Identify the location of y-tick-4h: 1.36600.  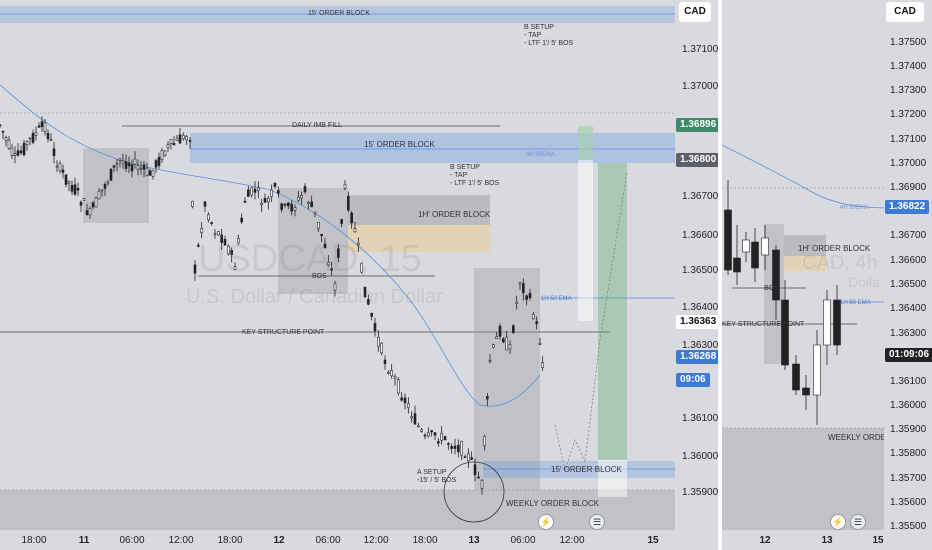
(908, 260).